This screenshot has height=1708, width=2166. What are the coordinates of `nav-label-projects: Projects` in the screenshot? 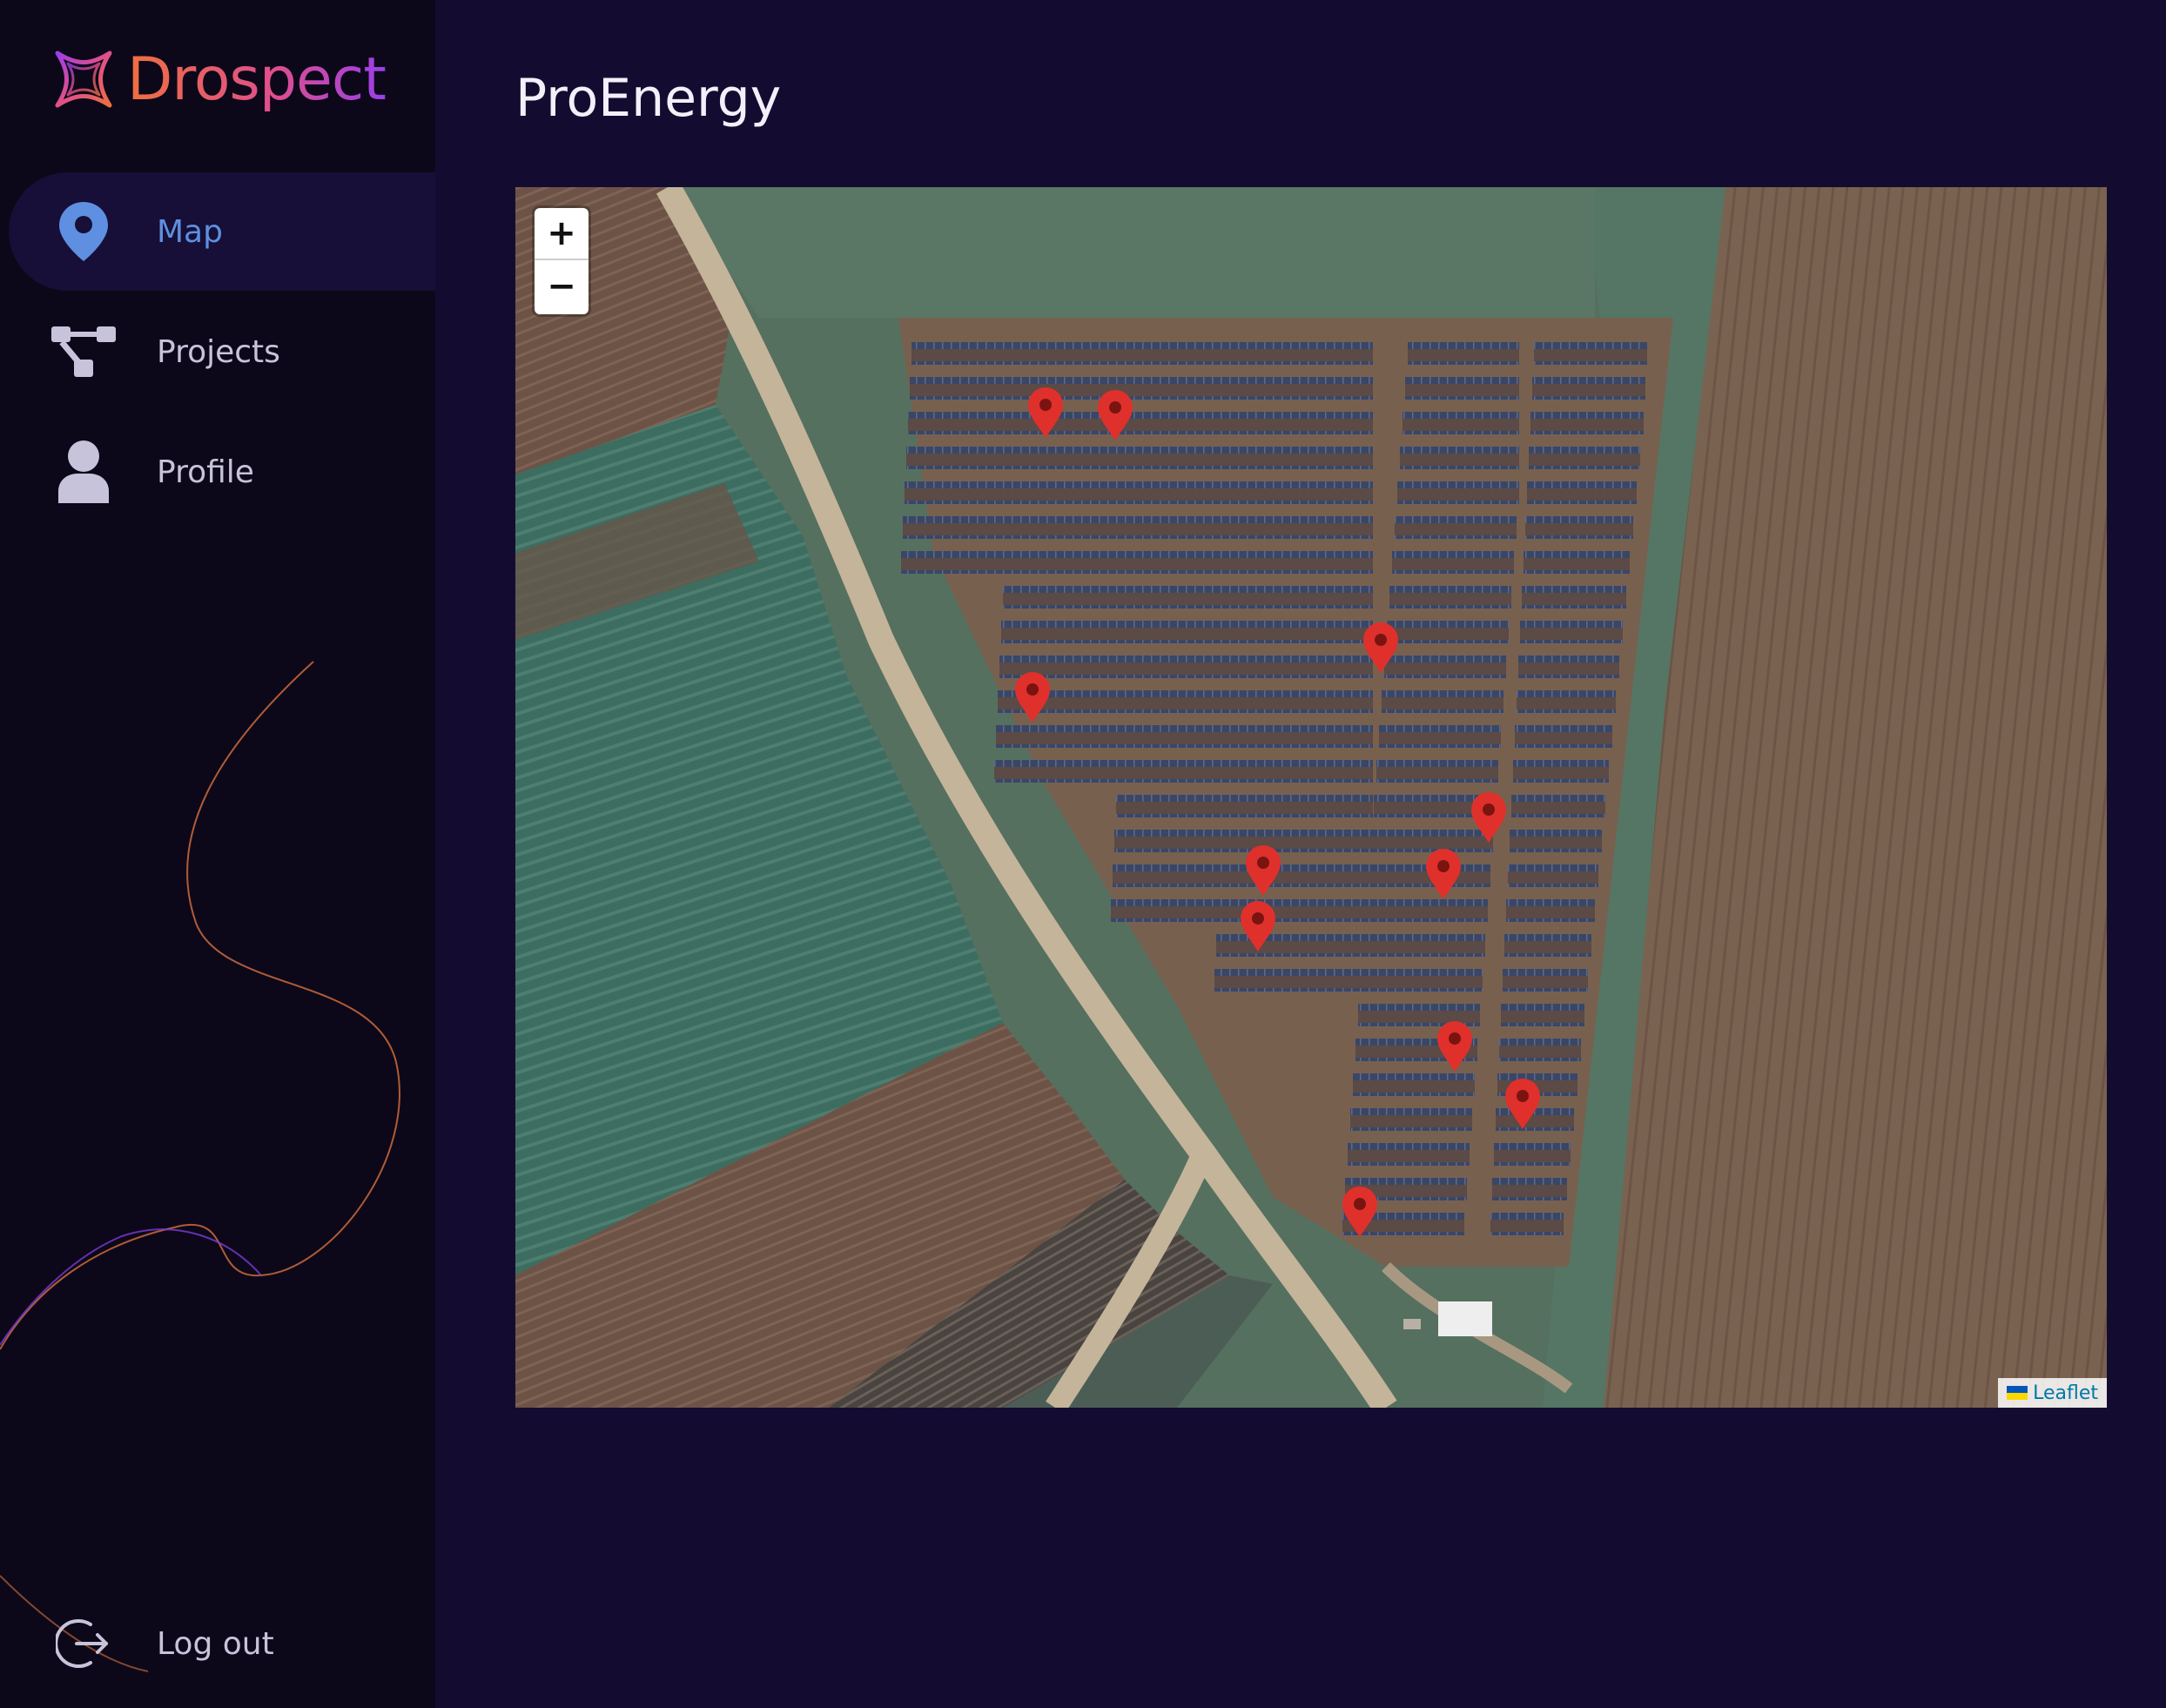 It's located at (218, 351).